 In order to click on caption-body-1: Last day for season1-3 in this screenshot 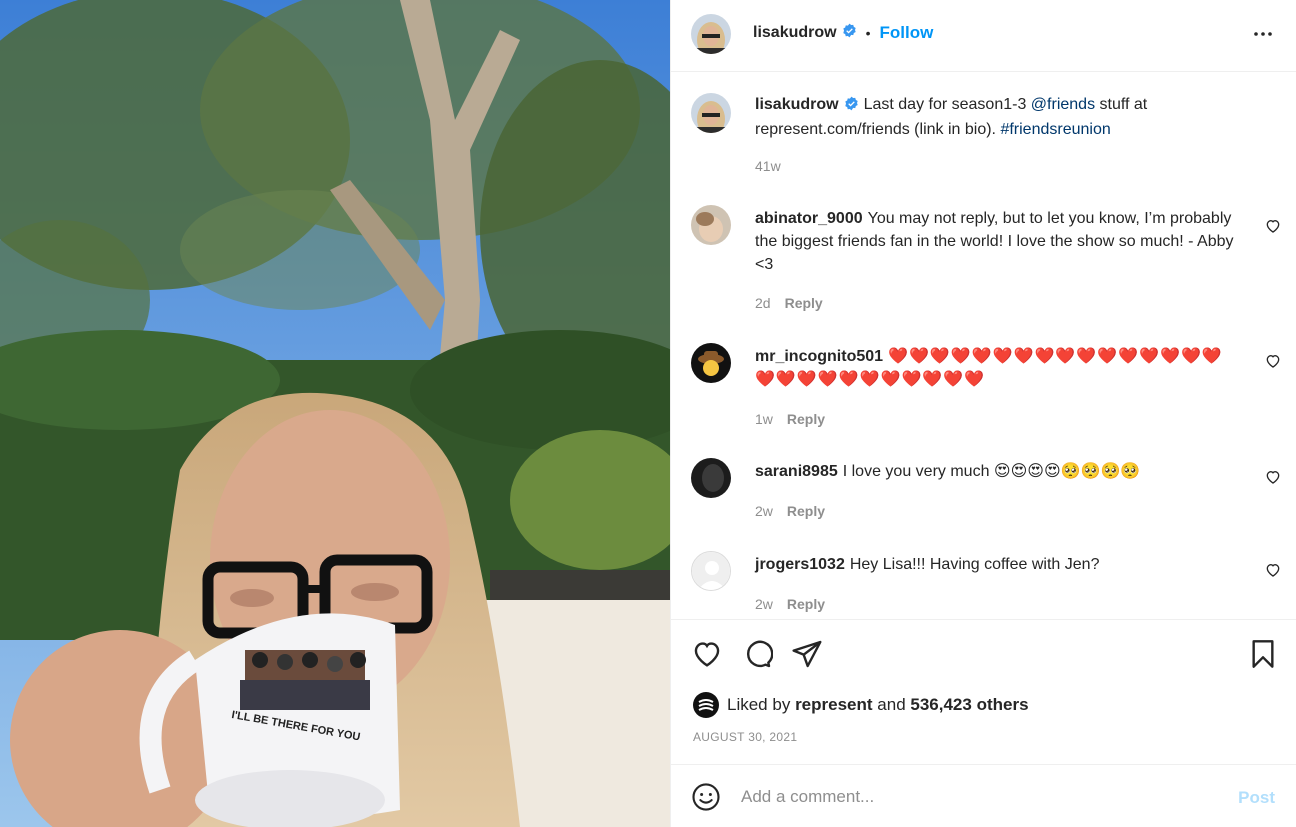, I will do `click(945, 104)`.